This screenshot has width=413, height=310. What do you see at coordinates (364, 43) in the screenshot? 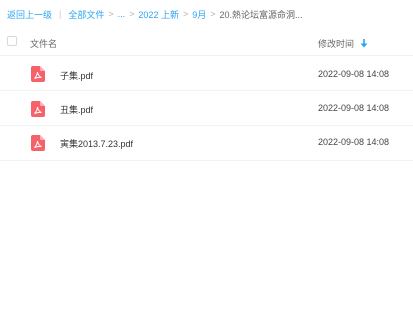
I see `sort-descending-icon` at bounding box center [364, 43].